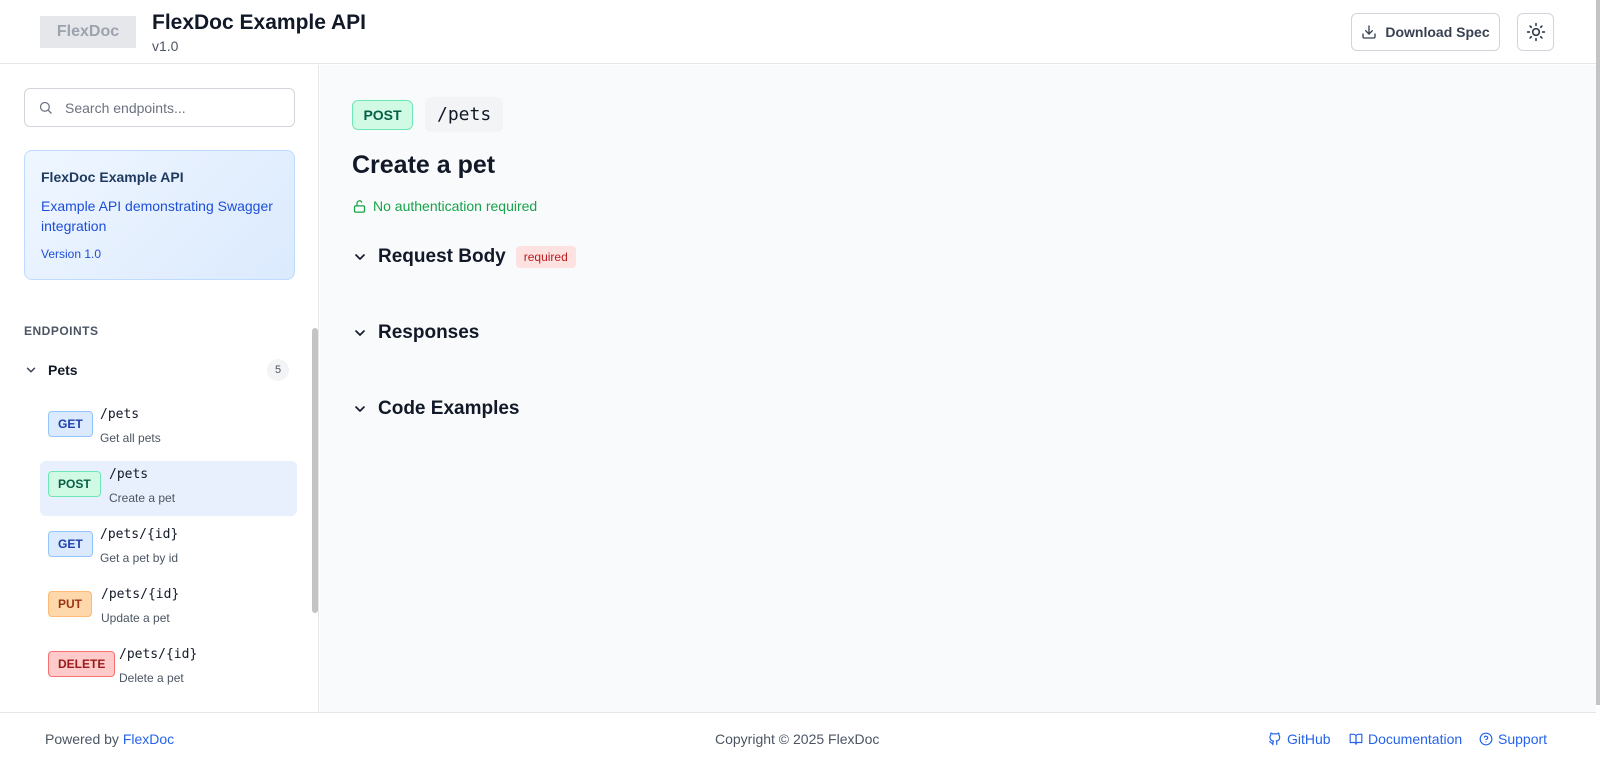 The width and height of the screenshot is (1600, 765). What do you see at coordinates (61, 331) in the screenshot?
I see `endpoints-heading: ENDPOINTS` at bounding box center [61, 331].